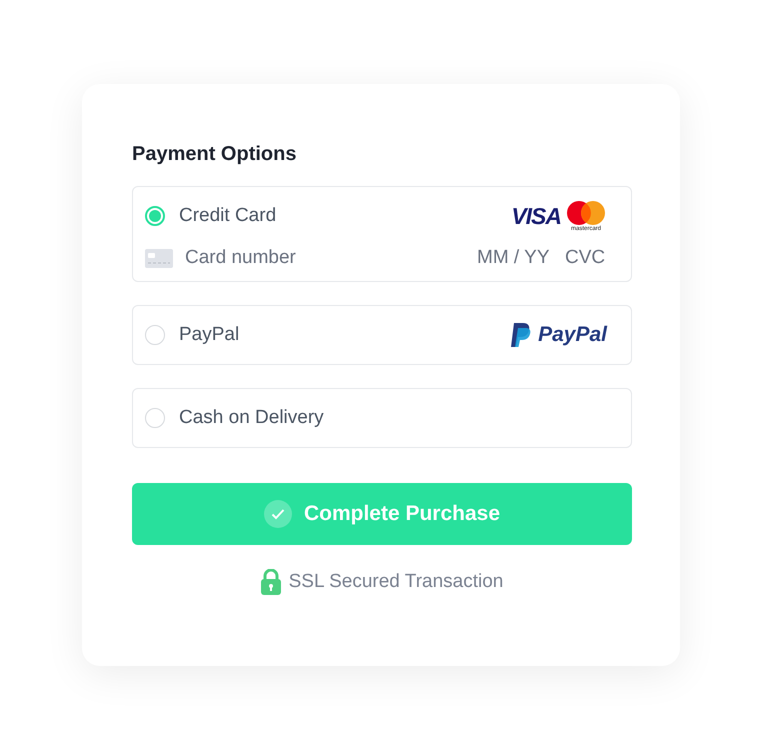 The image size is (762, 750). I want to click on security-note: SSL Secured Transaction, so click(396, 582).